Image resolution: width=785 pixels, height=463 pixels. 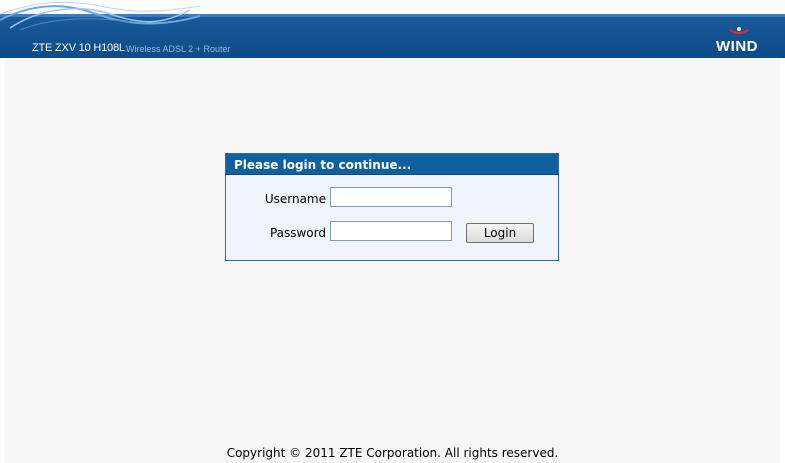 What do you see at coordinates (78, 48) in the screenshot?
I see `product-name: ZTE ZXV 10 H108L` at bounding box center [78, 48].